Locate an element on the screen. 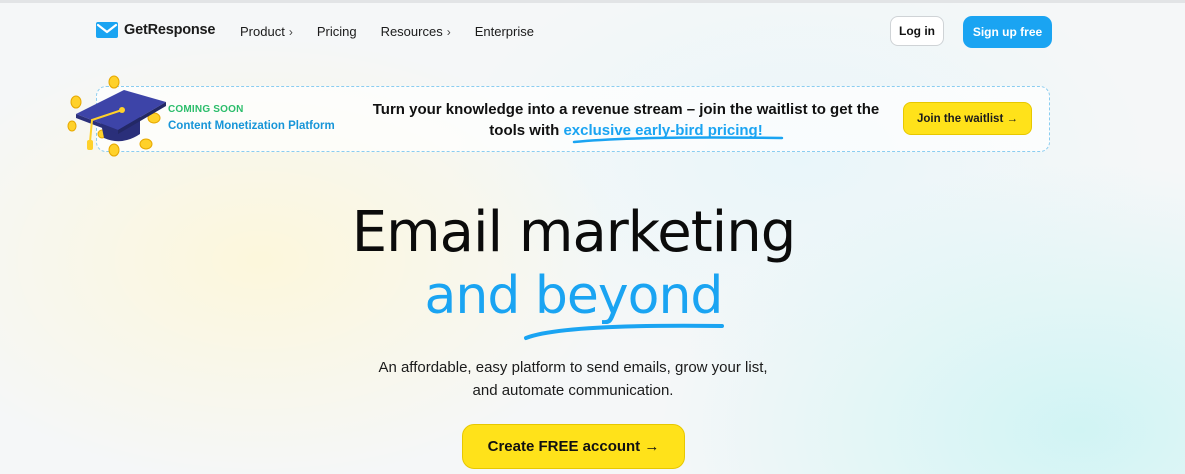 The height and width of the screenshot is (474, 1185). nav-enterprise: Enterprise is located at coordinates (504, 31).